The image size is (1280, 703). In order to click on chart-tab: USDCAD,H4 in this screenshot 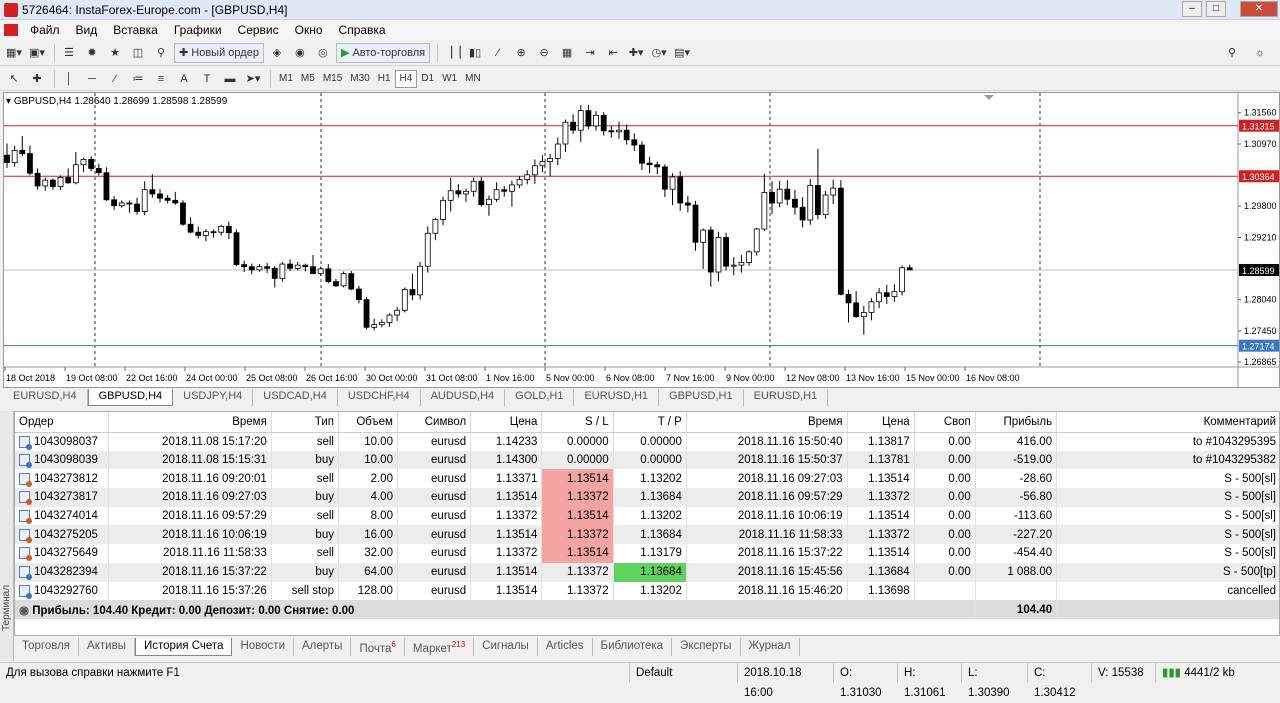, I will do `click(295, 397)`.